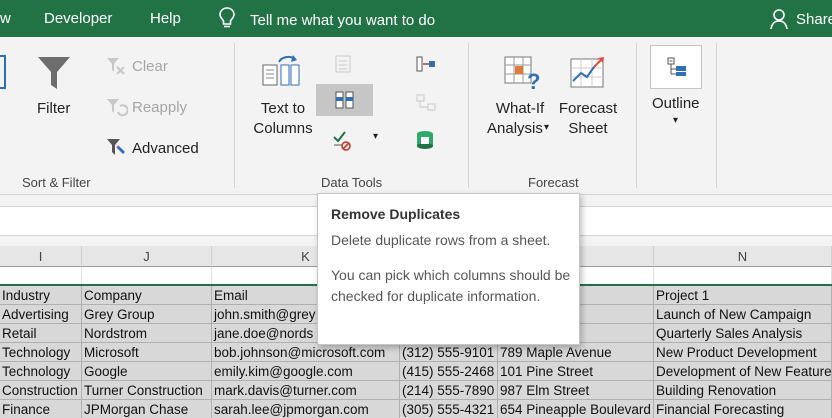 The width and height of the screenshot is (832, 418). I want to click on table-cell: (214) 555-7890, so click(449, 390).